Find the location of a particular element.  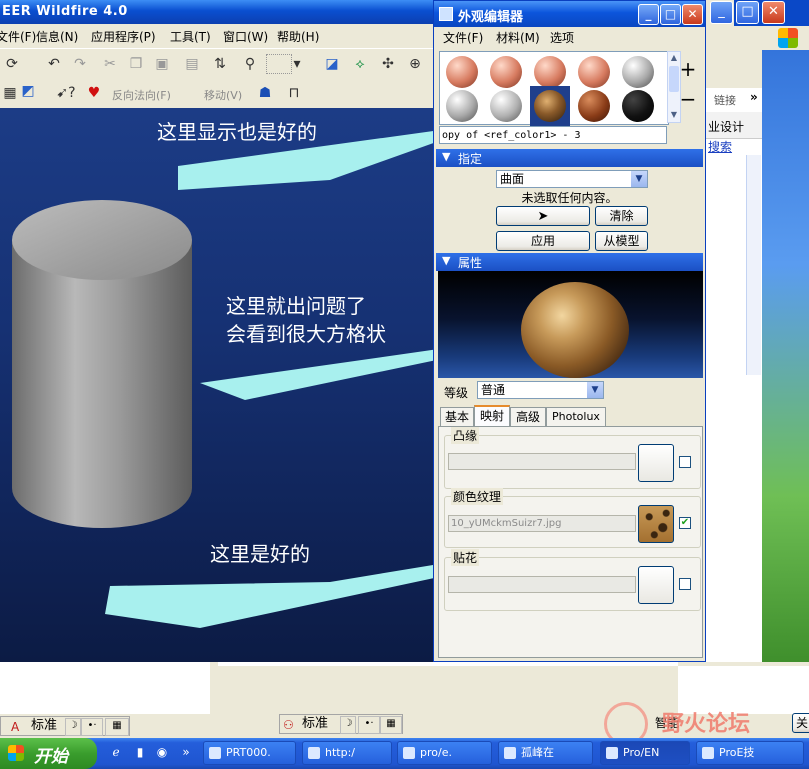

sketch-icon: ◪ is located at coordinates (332, 64).